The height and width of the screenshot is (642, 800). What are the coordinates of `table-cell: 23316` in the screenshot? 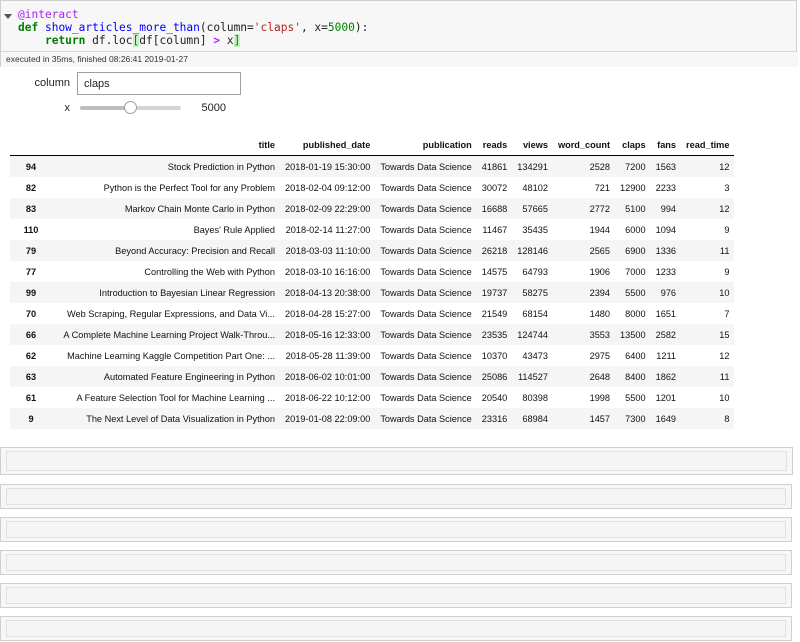 It's located at (494, 418).